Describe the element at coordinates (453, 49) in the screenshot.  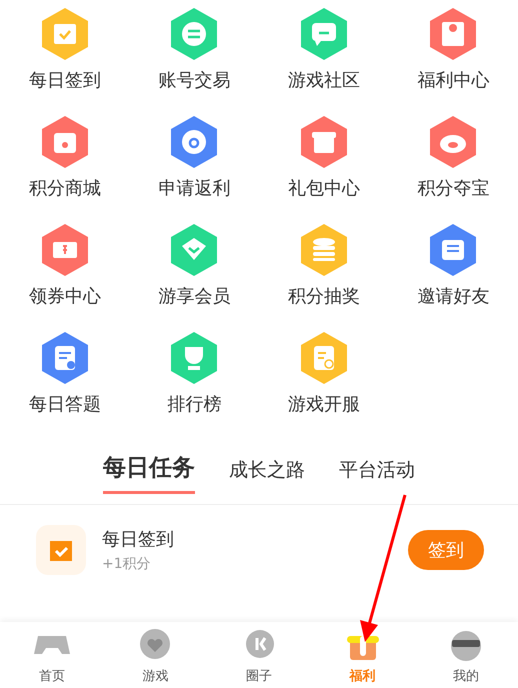
I see `service-item: 福利中心` at that location.